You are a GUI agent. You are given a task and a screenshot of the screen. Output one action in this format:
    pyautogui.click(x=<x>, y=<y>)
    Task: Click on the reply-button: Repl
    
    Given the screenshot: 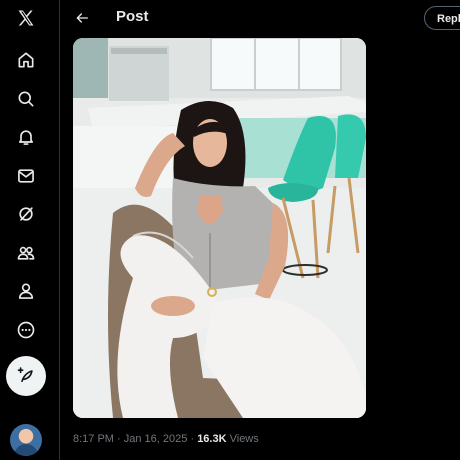 What is the action you would take?
    pyautogui.click(x=442, y=18)
    